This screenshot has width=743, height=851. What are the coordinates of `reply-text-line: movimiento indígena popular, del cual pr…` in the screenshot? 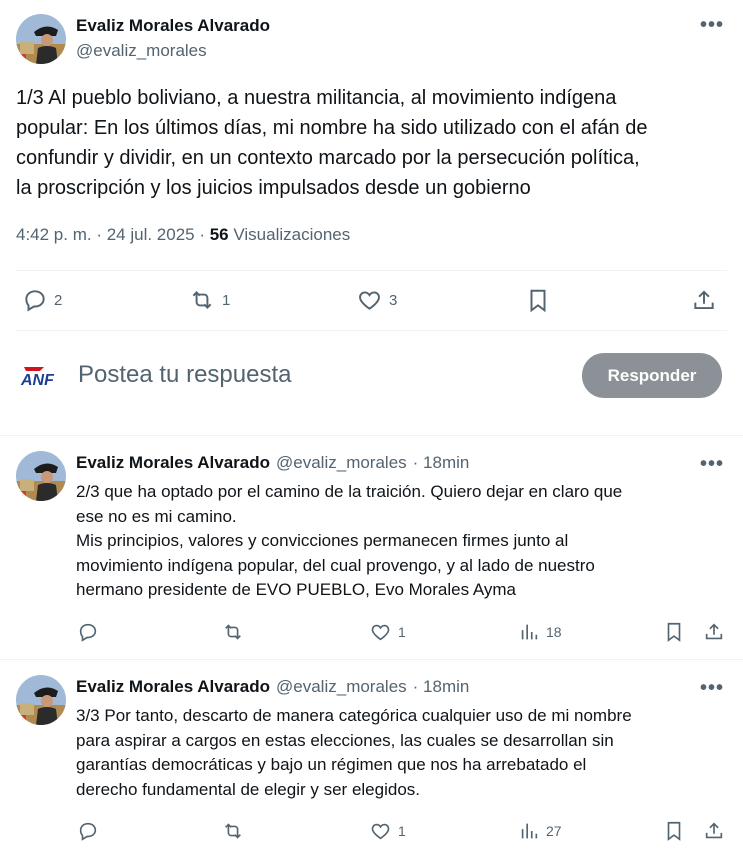 It's located at (335, 565).